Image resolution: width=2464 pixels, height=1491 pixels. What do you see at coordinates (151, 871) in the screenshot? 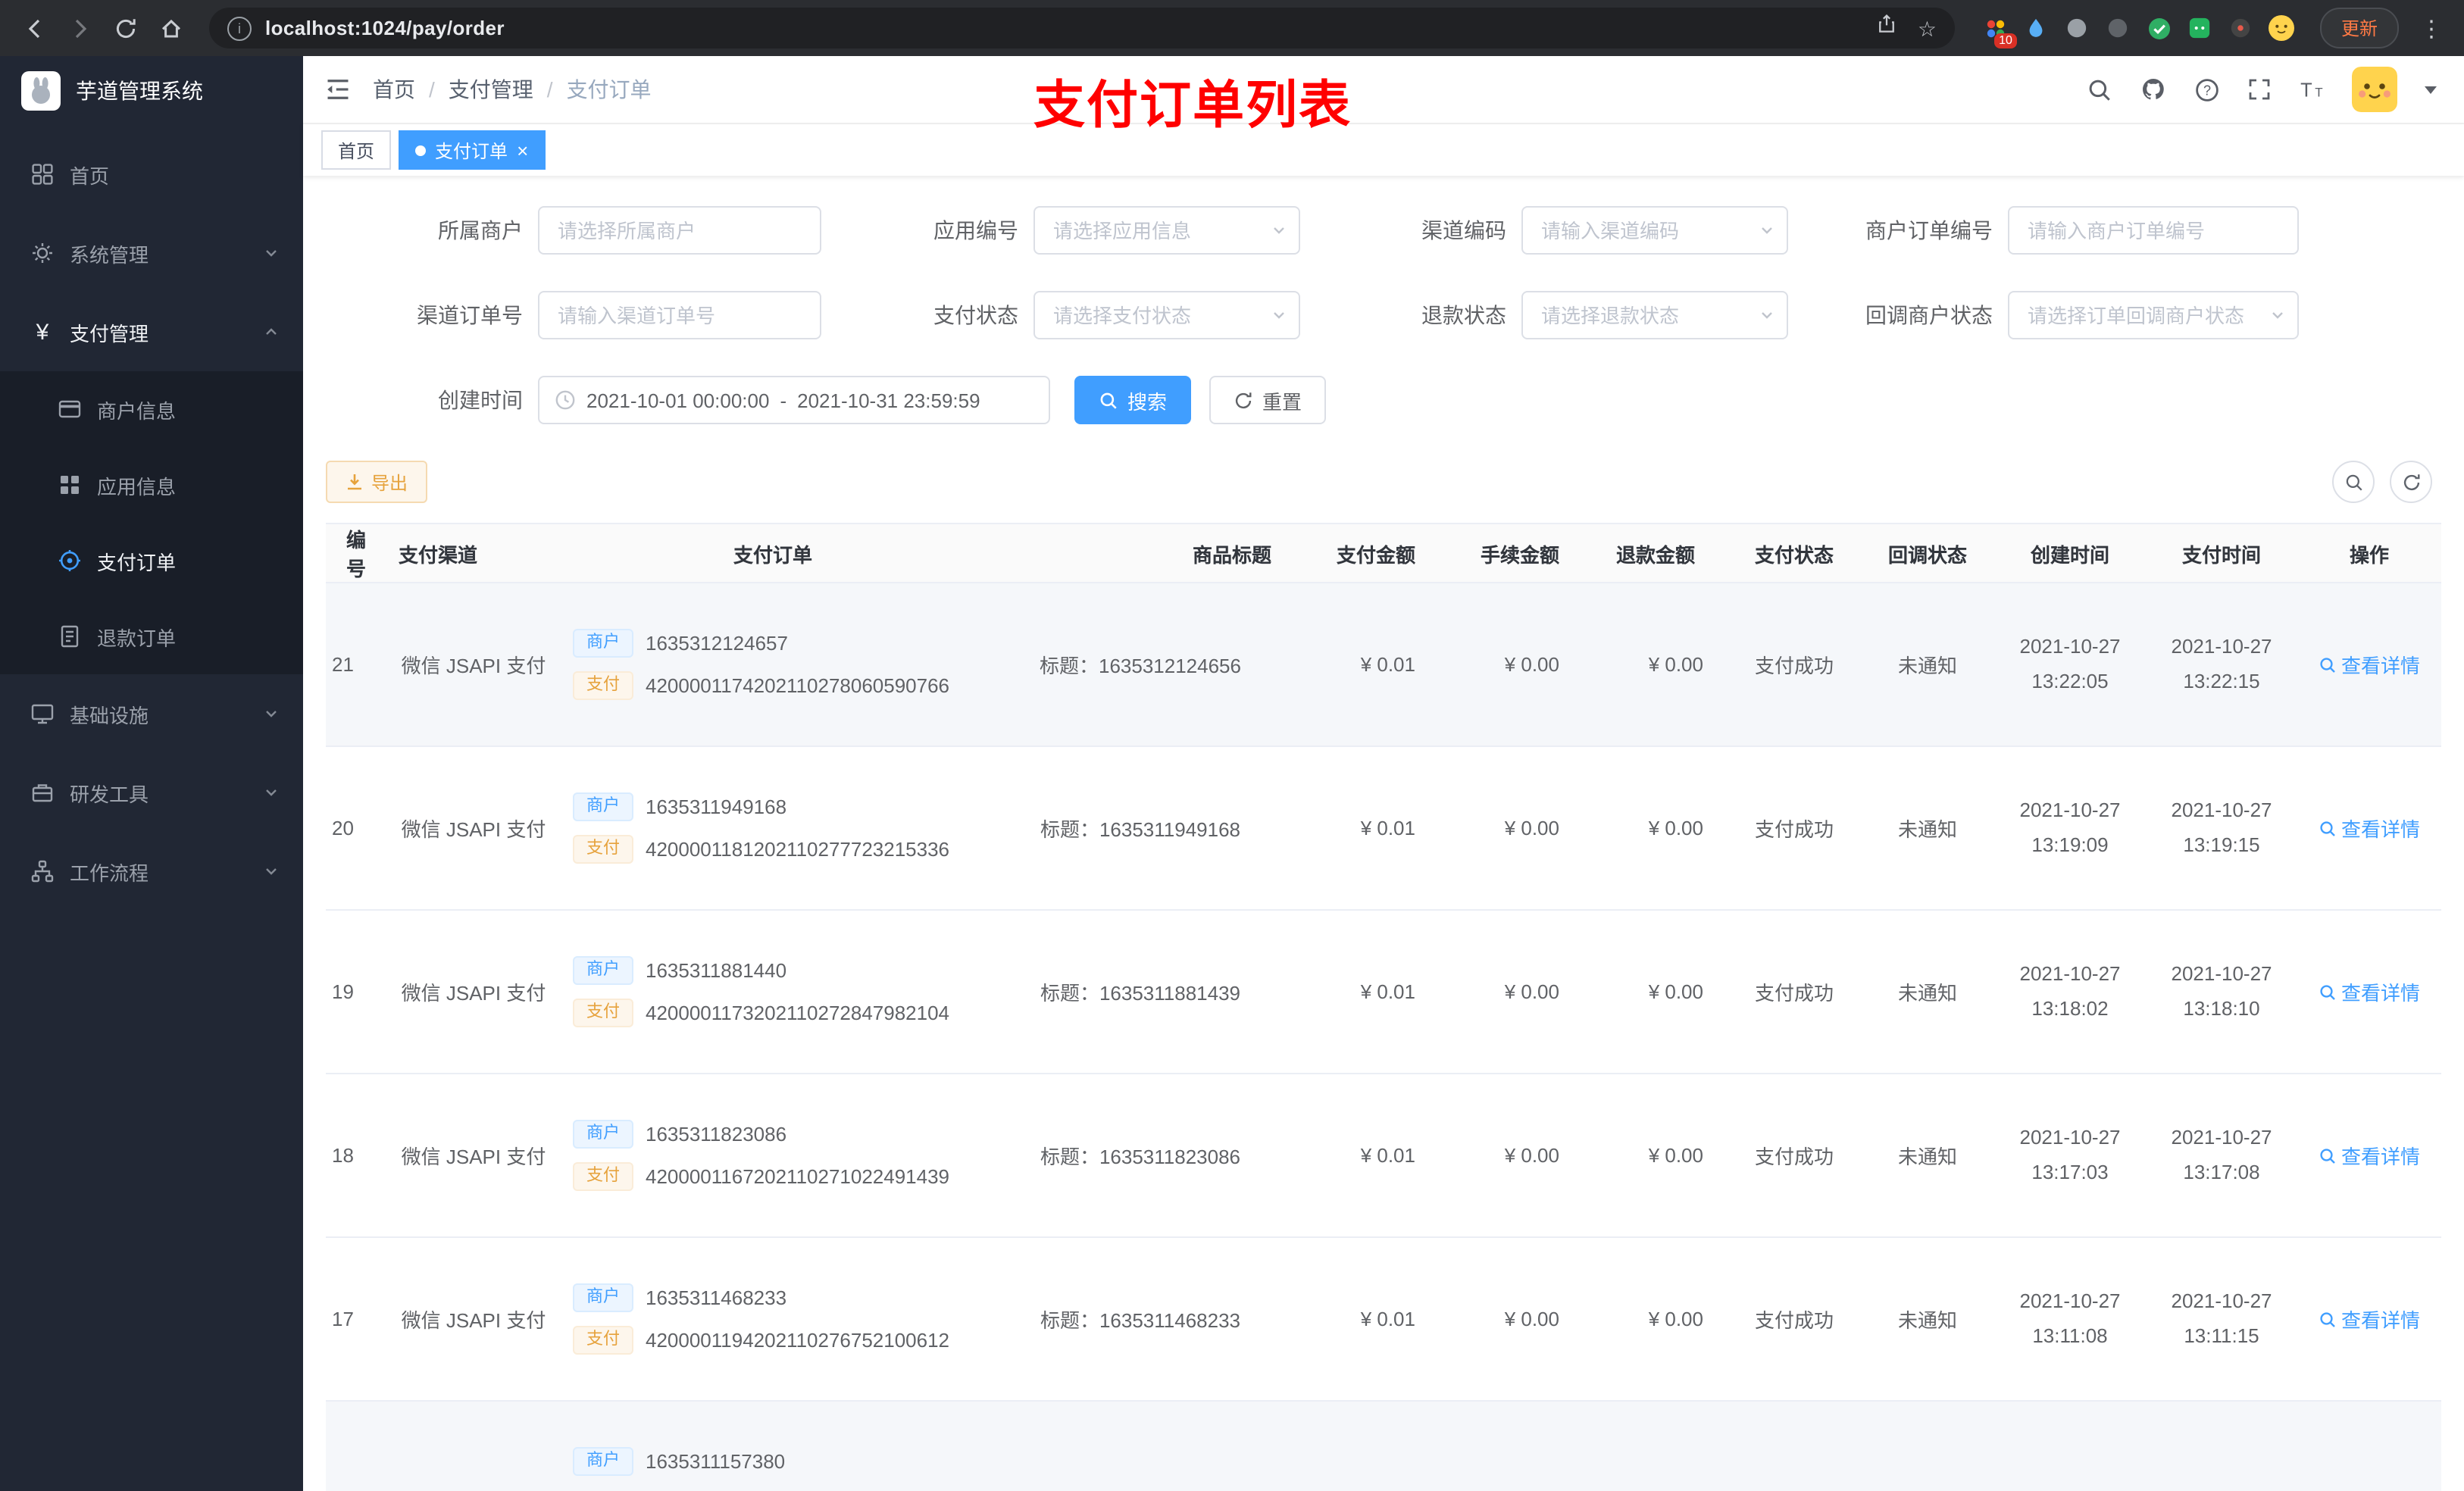
I see `sidebar-item-workflow: 工作流程` at bounding box center [151, 871].